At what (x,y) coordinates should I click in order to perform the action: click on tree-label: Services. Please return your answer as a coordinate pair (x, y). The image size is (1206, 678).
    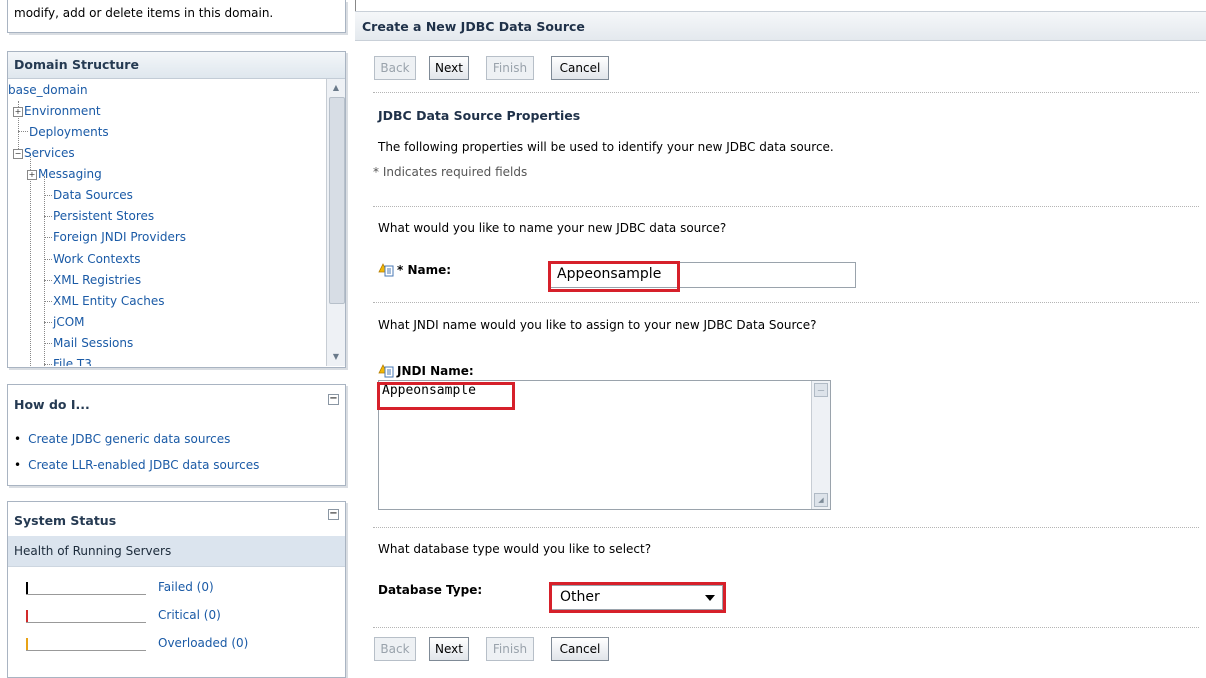
    Looking at the image, I should click on (49, 153).